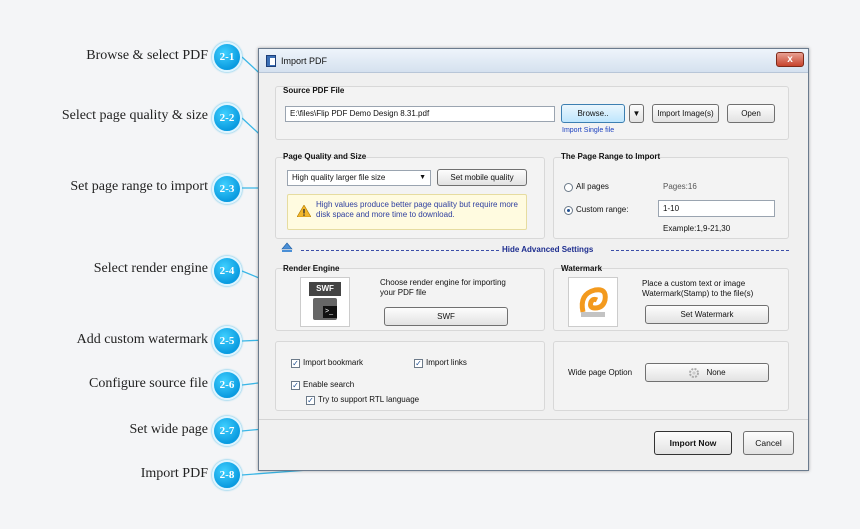 This screenshot has height=529, width=860. What do you see at coordinates (142, 339) in the screenshot?
I see `callout-label-watermark: Add custom watermark` at bounding box center [142, 339].